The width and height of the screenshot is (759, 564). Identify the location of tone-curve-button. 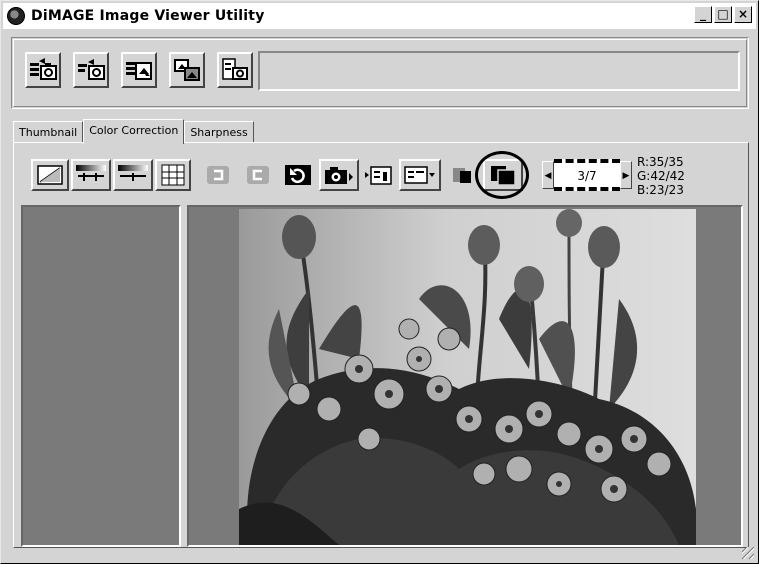
(50, 175).